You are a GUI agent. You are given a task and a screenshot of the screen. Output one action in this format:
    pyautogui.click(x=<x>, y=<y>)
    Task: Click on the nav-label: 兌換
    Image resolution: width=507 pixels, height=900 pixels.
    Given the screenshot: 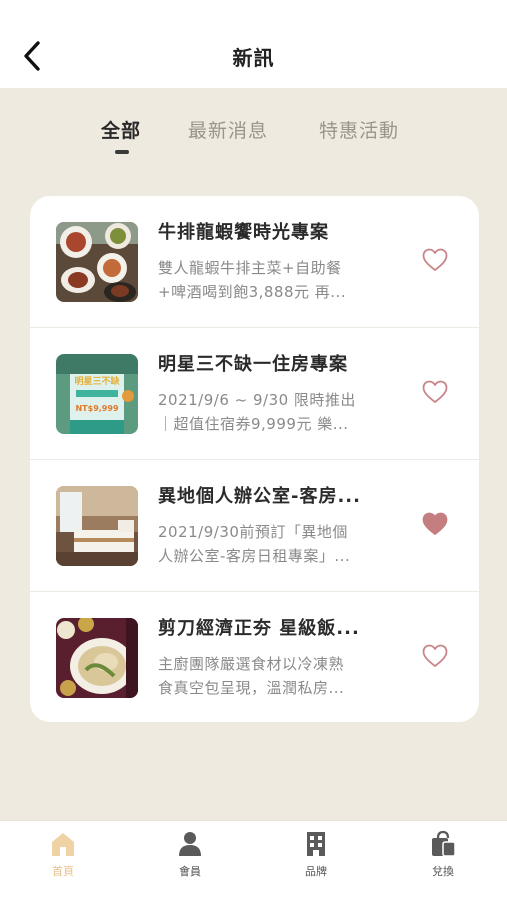 What is the action you would take?
    pyautogui.click(x=443, y=871)
    